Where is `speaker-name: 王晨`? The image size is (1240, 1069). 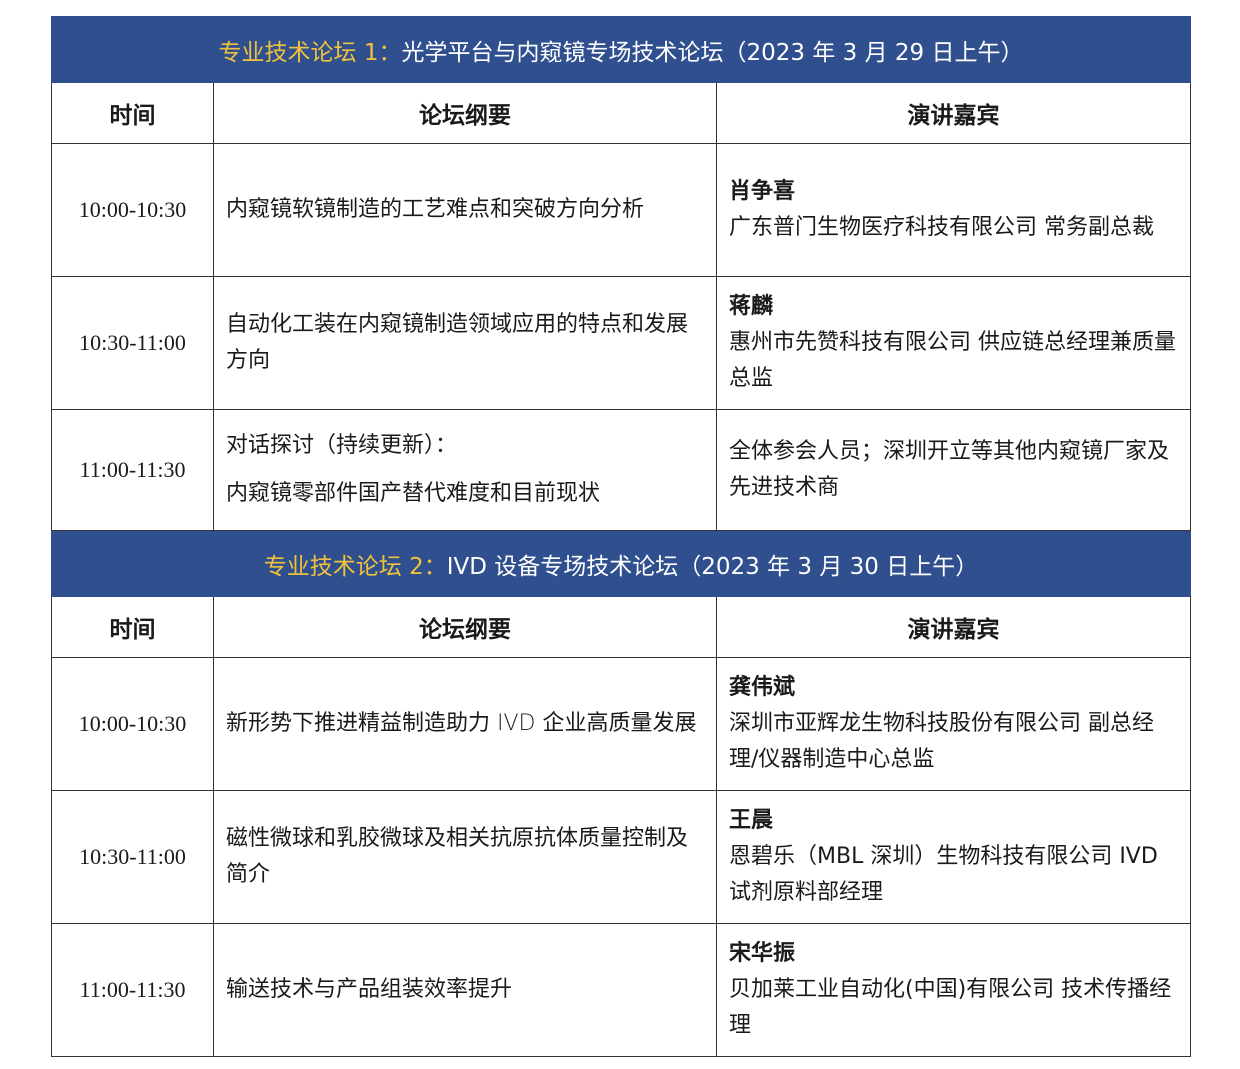 speaker-name: 王晨 is located at coordinates (751, 820).